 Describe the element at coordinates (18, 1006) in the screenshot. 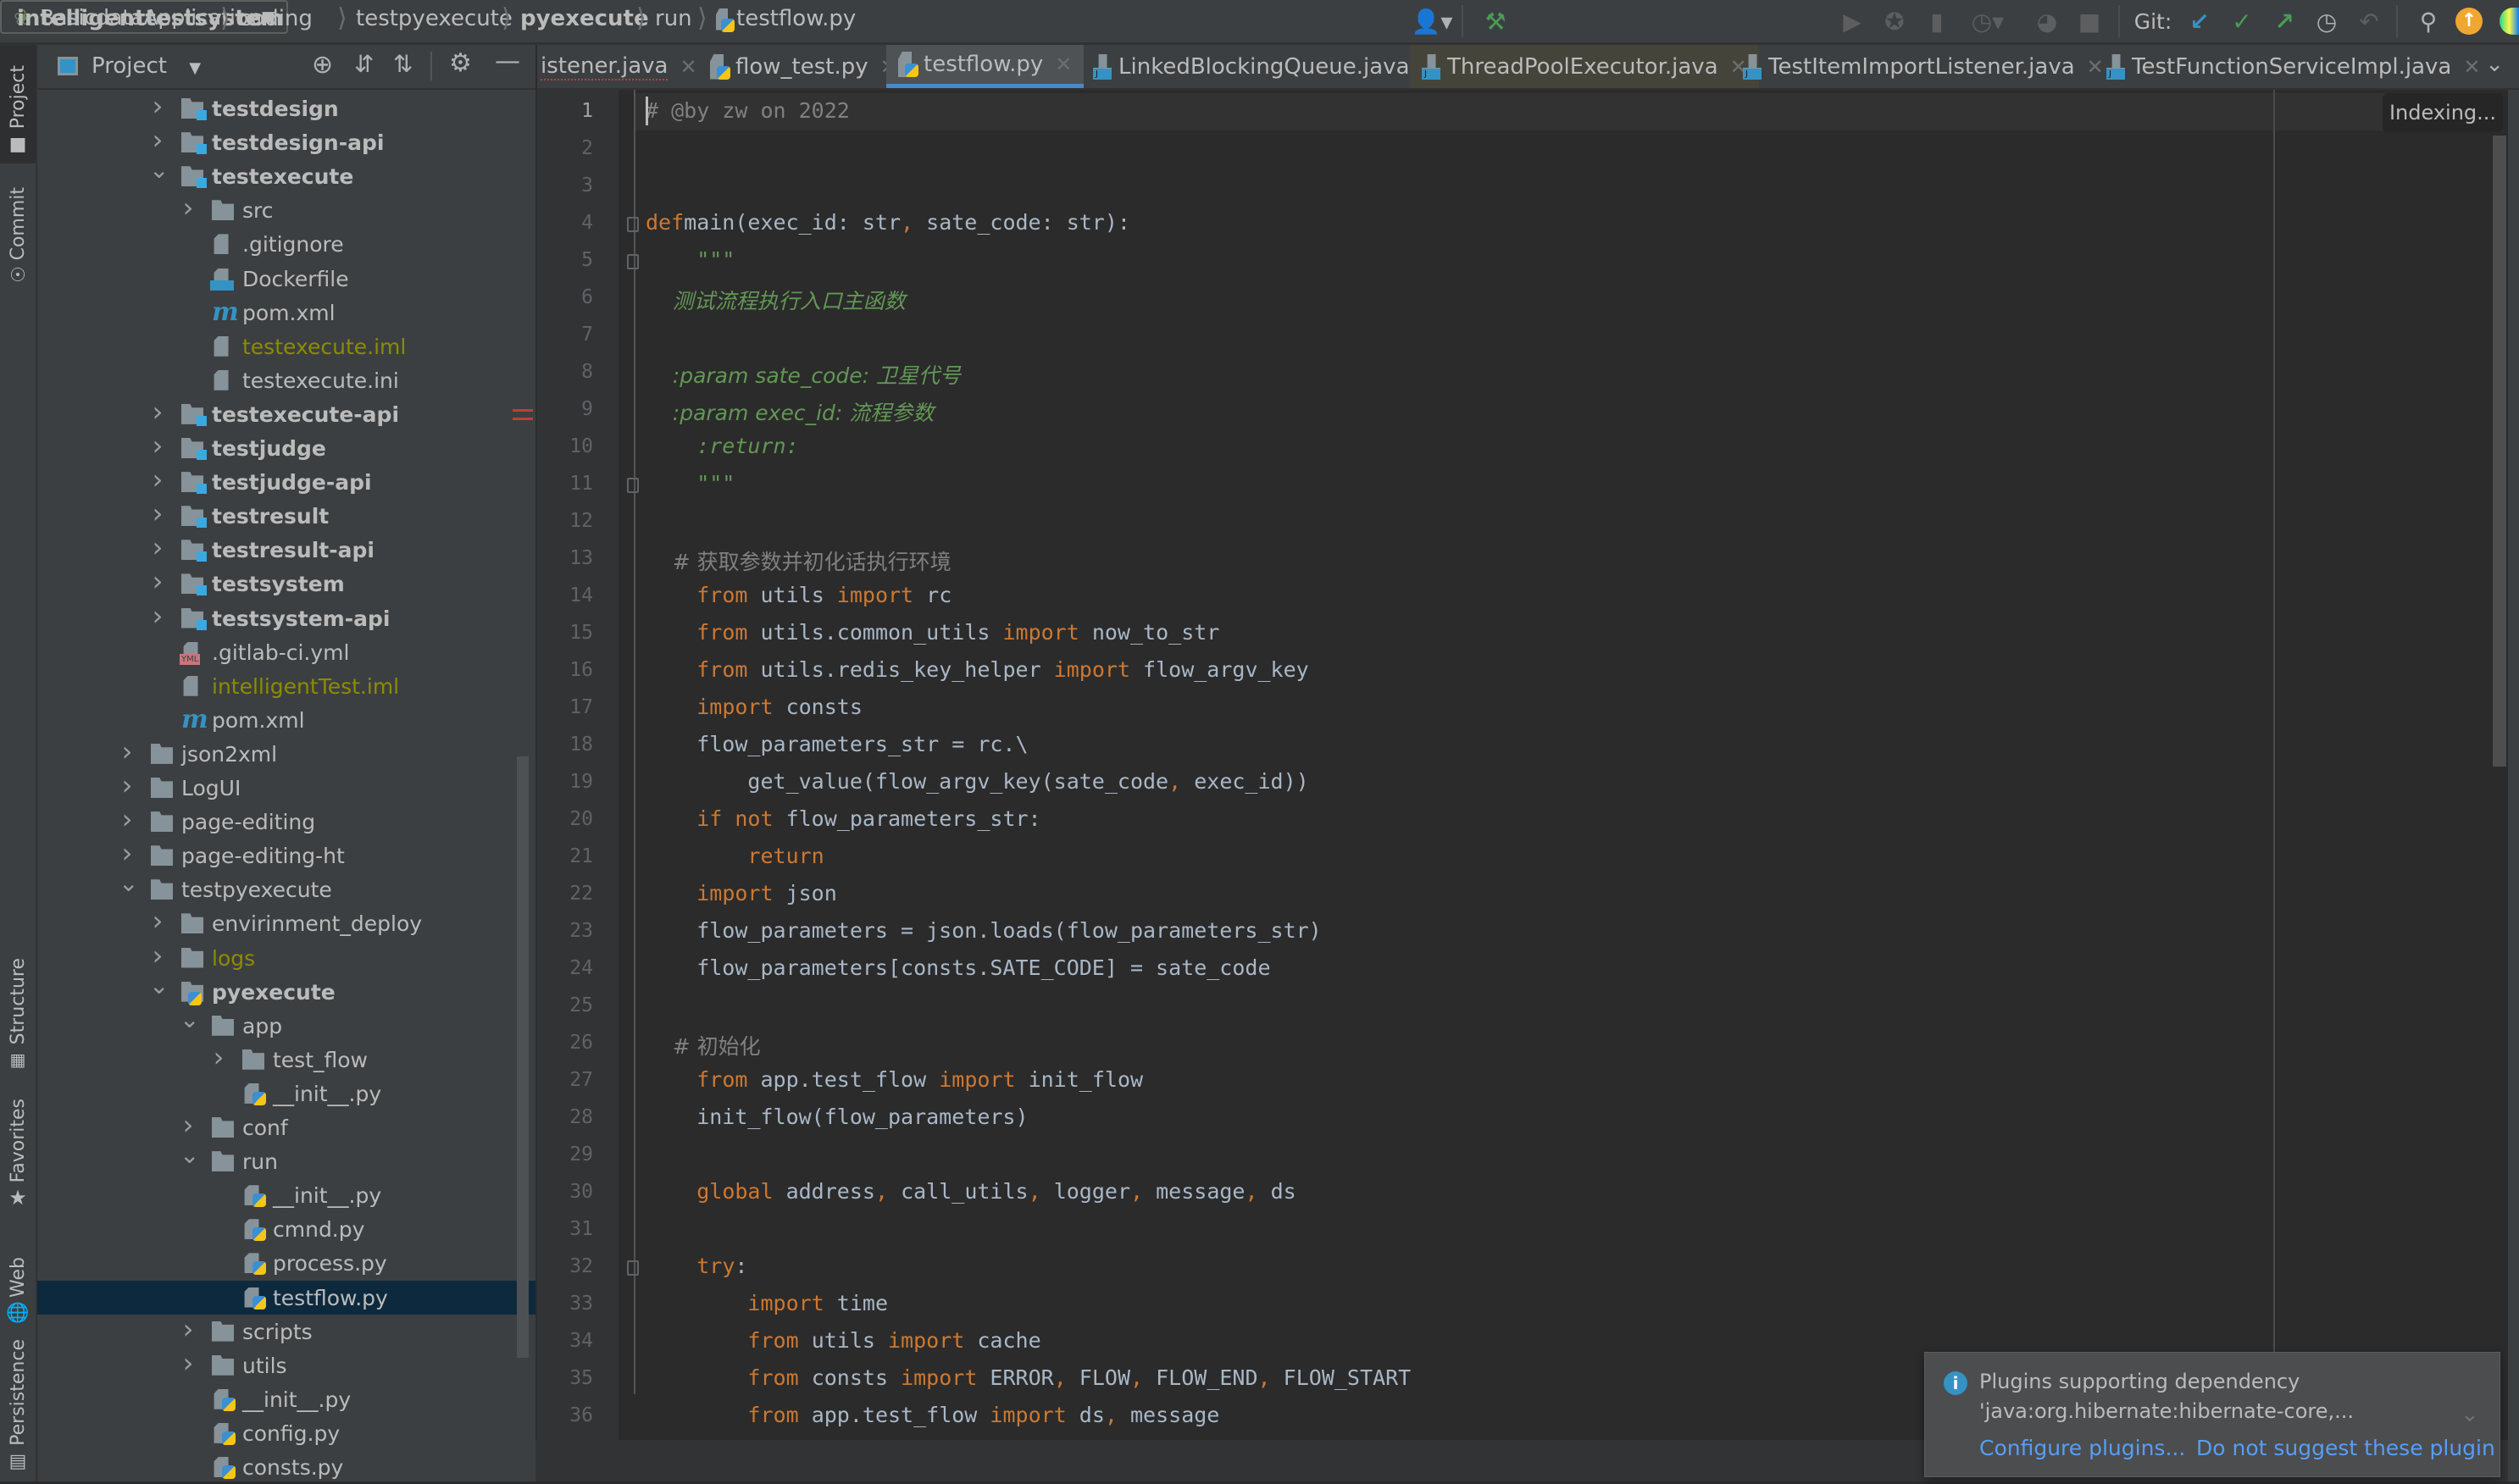

I see `tool-tab-structure: Structure ▦` at that location.